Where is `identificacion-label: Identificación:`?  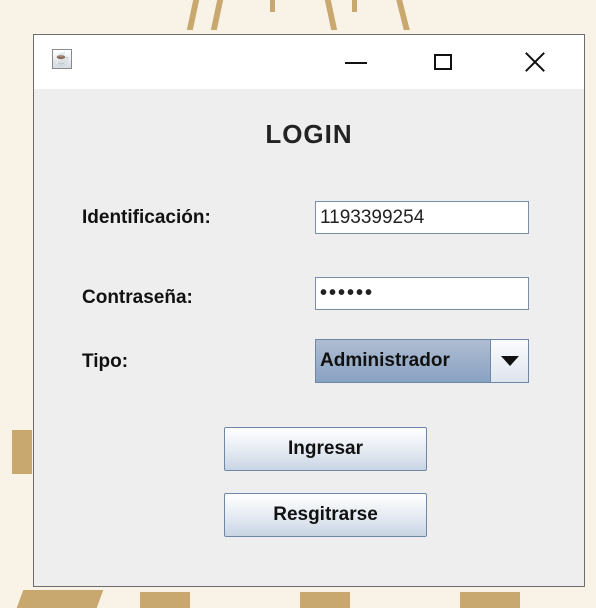
identificacion-label: Identificación: is located at coordinates (146, 217).